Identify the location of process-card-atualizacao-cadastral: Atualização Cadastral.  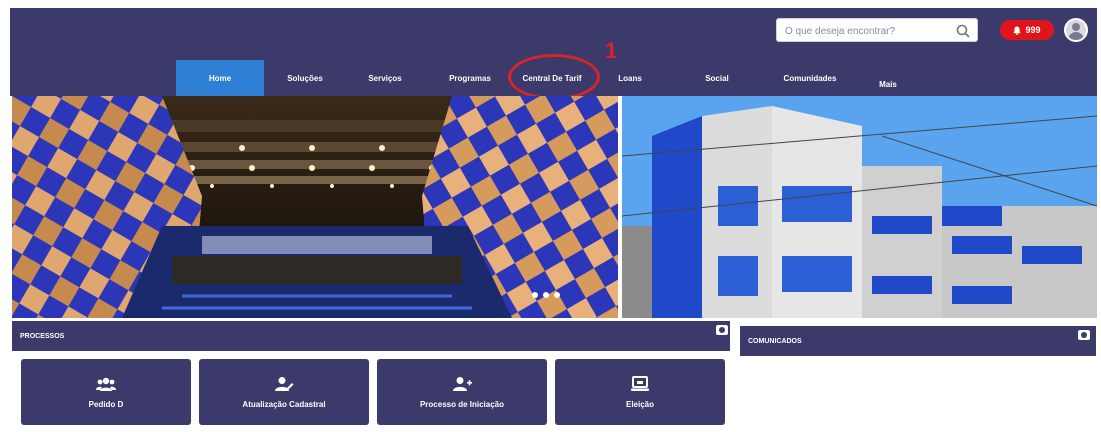
(284, 392).